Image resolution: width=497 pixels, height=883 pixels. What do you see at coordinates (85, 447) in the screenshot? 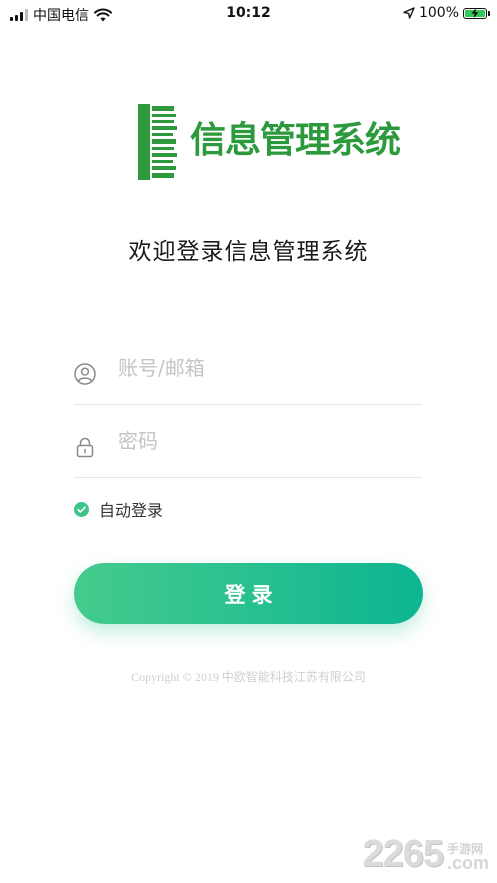
I see `lock-icon` at bounding box center [85, 447].